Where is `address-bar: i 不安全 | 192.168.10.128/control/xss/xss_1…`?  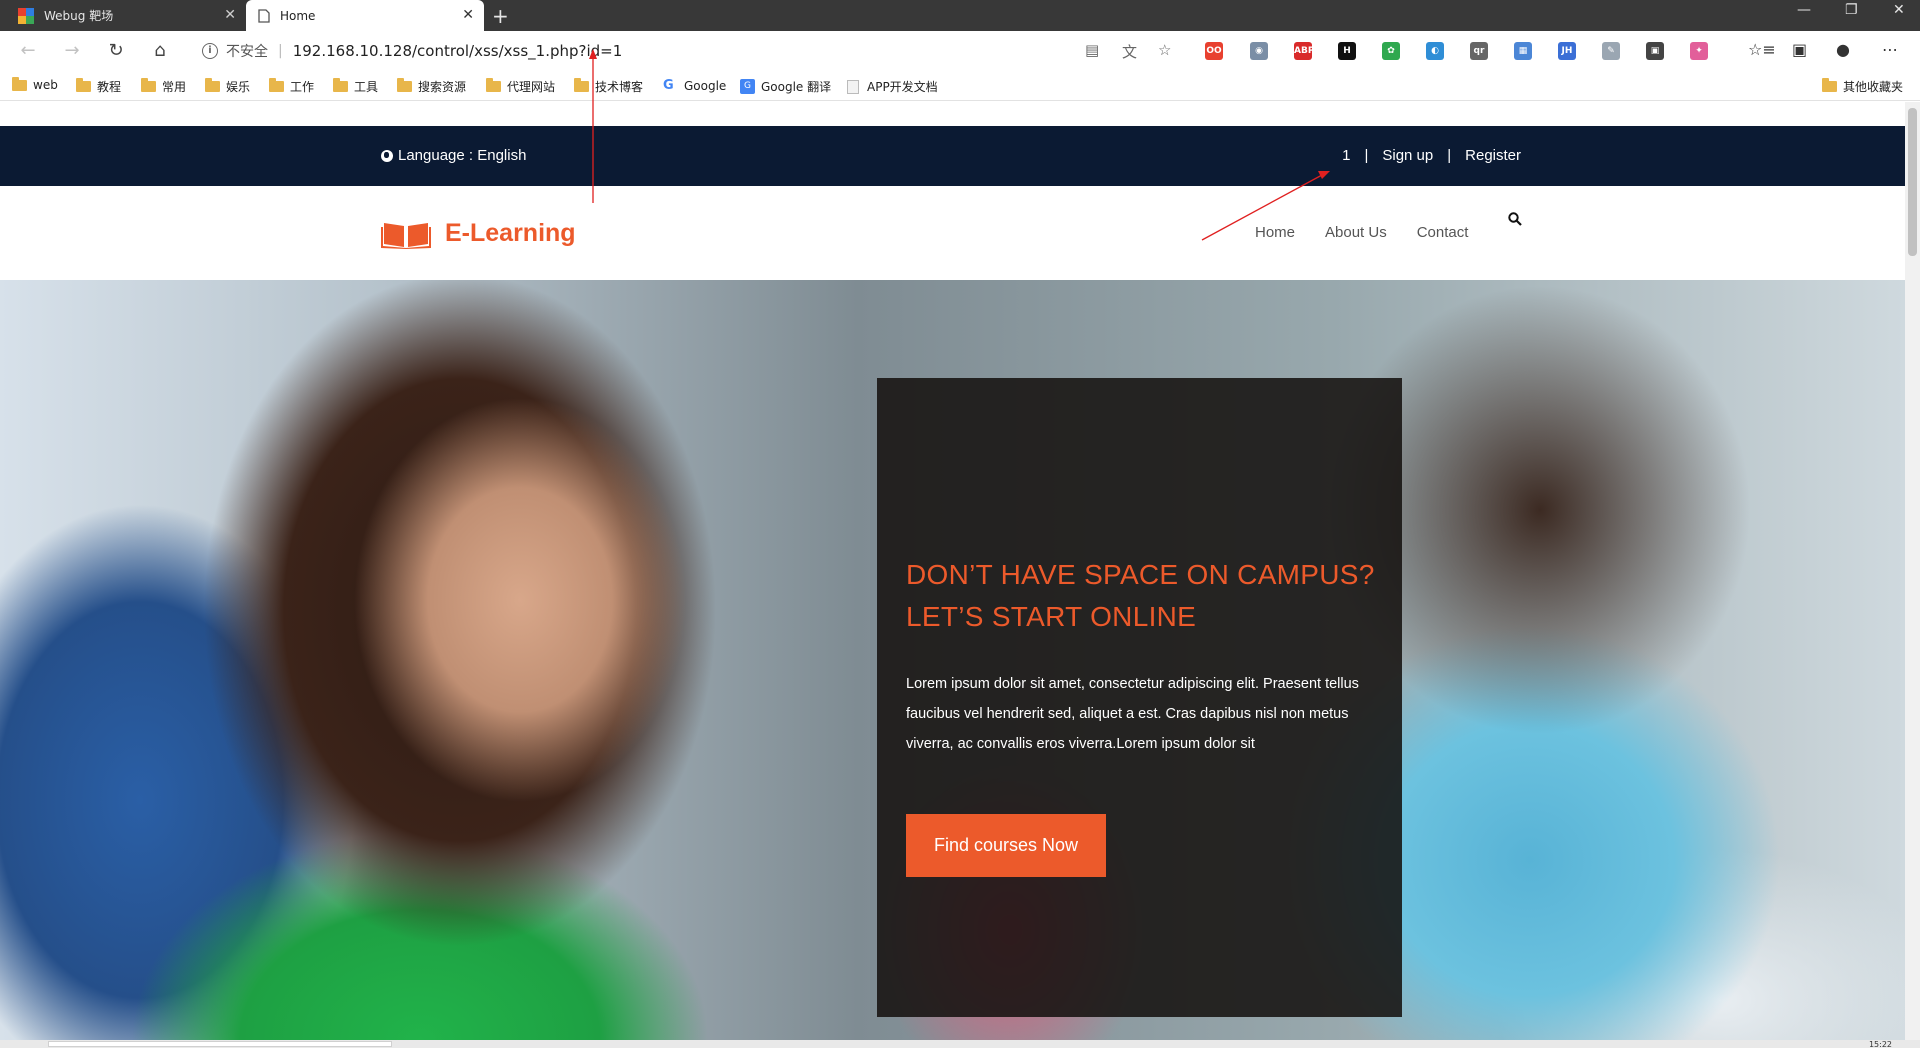 address-bar: i 不安全 | 192.168.10.128/control/xss/xss_1… is located at coordinates (688, 51).